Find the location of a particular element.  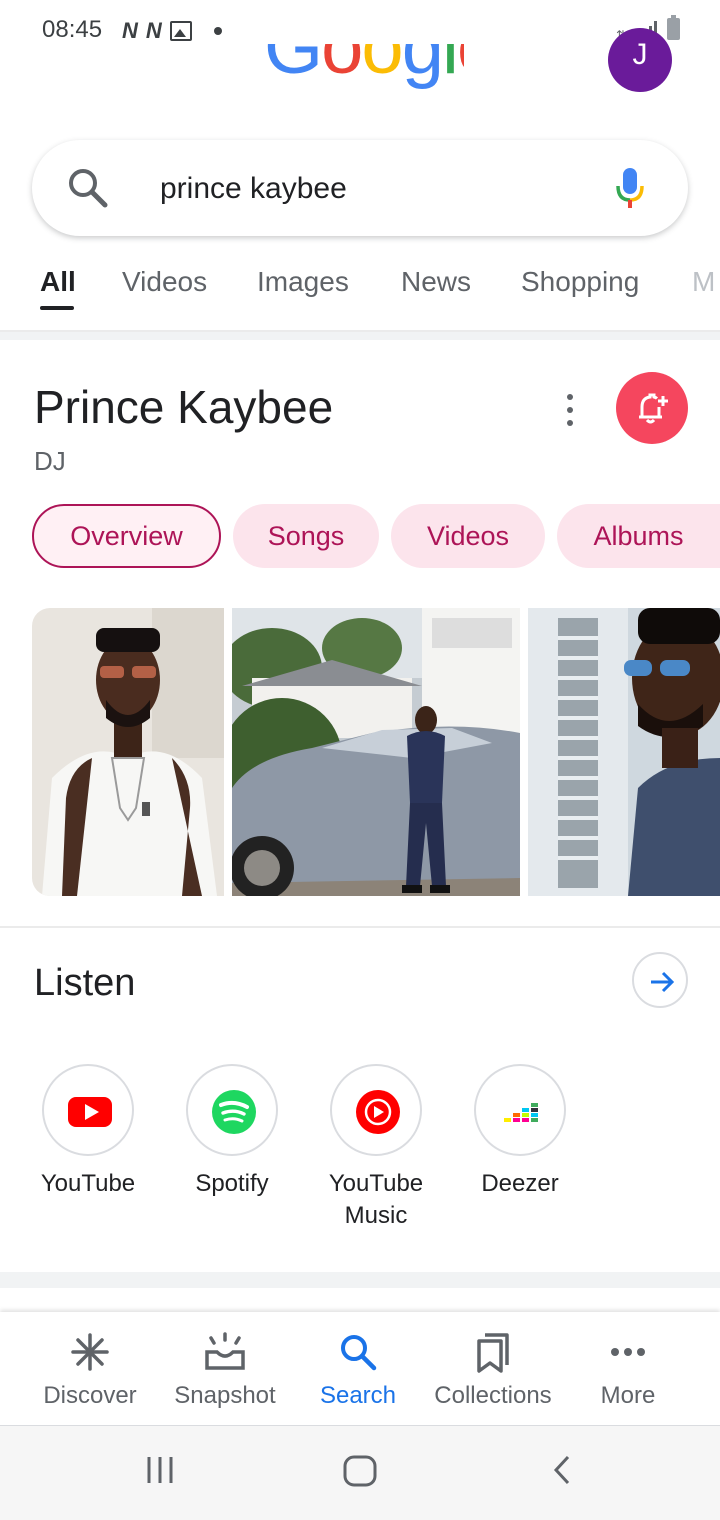

follow-button is located at coordinates (652, 408).